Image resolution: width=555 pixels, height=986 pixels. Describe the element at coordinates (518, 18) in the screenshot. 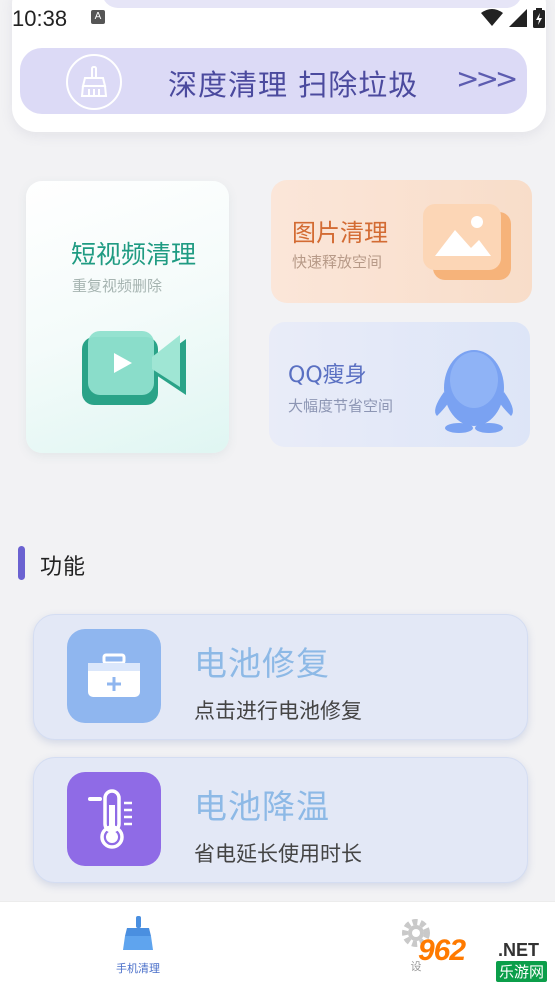

I see `signal-icon` at that location.